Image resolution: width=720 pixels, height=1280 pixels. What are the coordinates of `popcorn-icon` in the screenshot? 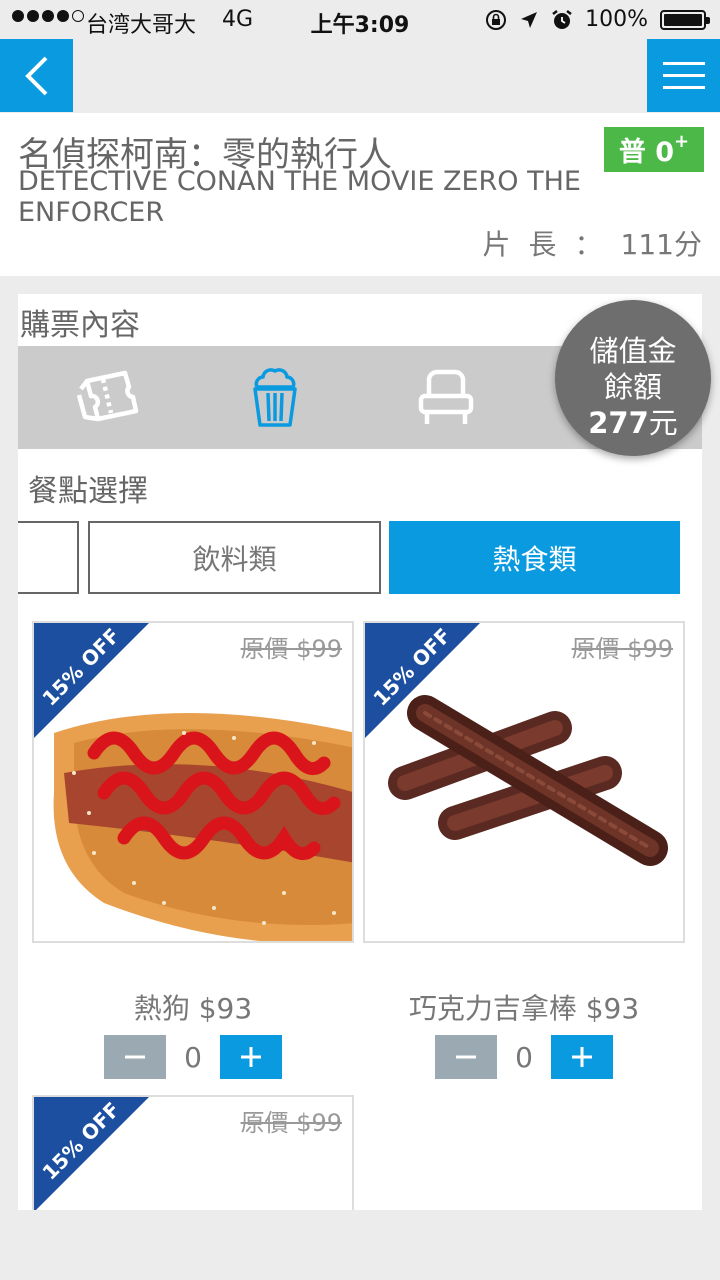 It's located at (275, 397).